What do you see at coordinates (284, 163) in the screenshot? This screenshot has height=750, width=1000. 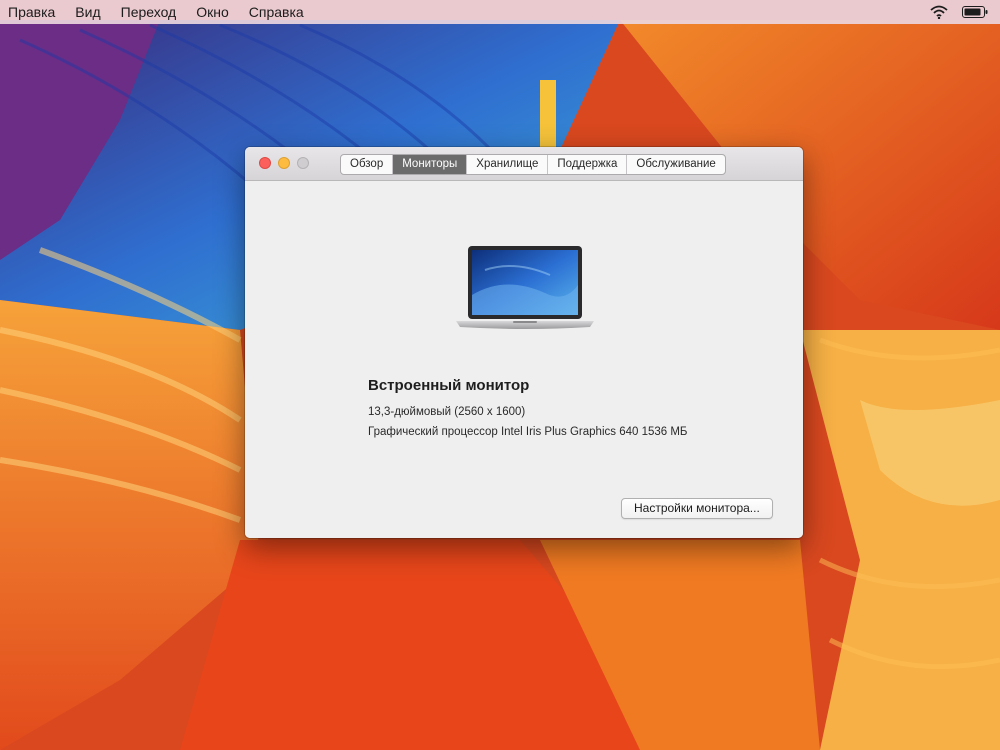 I see `minimize-button` at bounding box center [284, 163].